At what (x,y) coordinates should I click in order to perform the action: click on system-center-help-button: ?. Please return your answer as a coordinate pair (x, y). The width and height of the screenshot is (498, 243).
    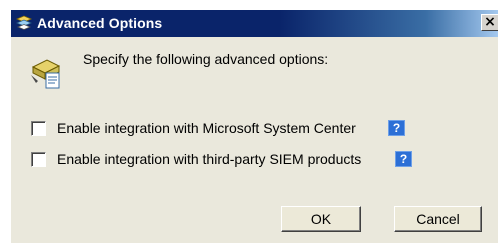
    Looking at the image, I should click on (396, 128).